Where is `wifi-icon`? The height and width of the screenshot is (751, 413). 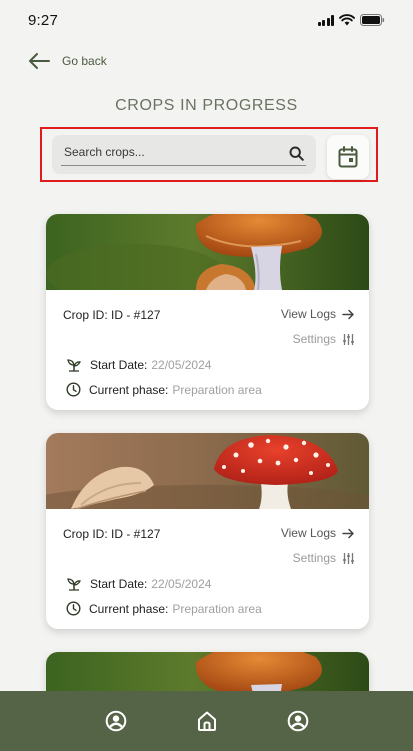
wifi-icon is located at coordinates (347, 20).